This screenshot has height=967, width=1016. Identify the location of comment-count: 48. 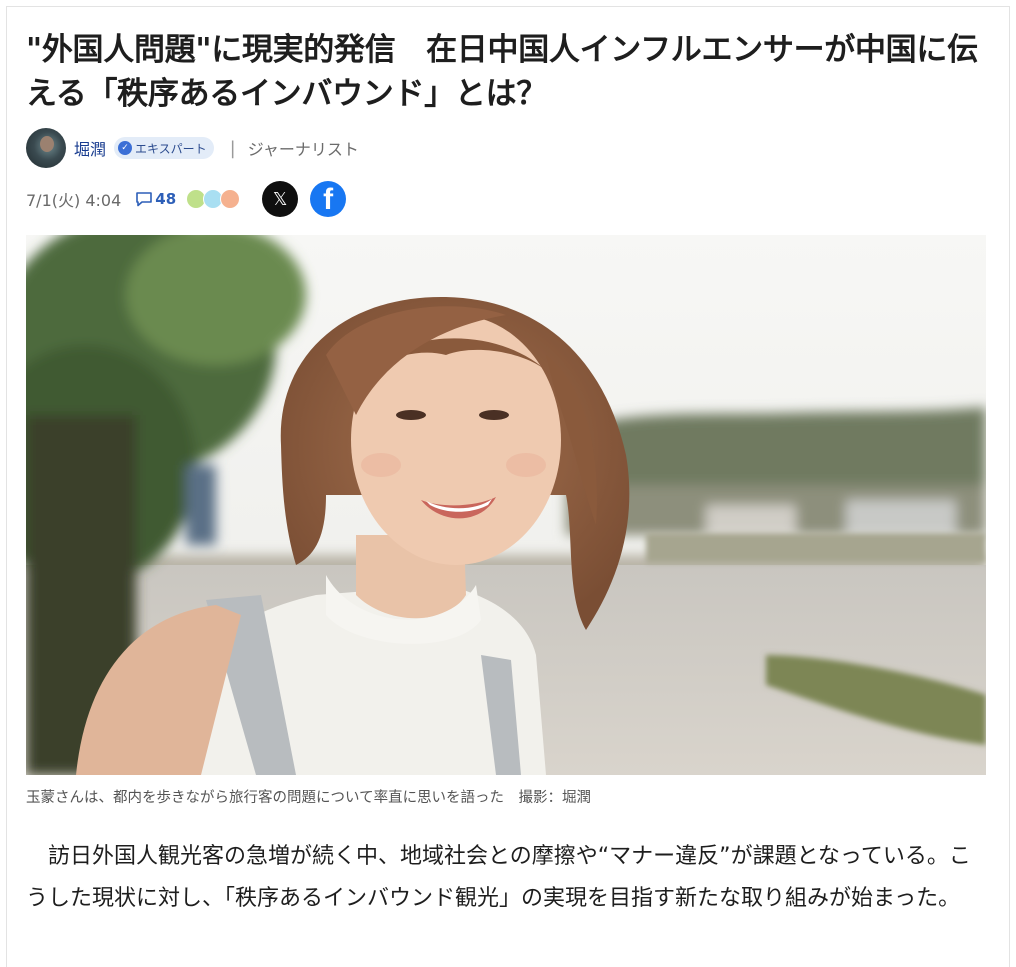
(166, 199).